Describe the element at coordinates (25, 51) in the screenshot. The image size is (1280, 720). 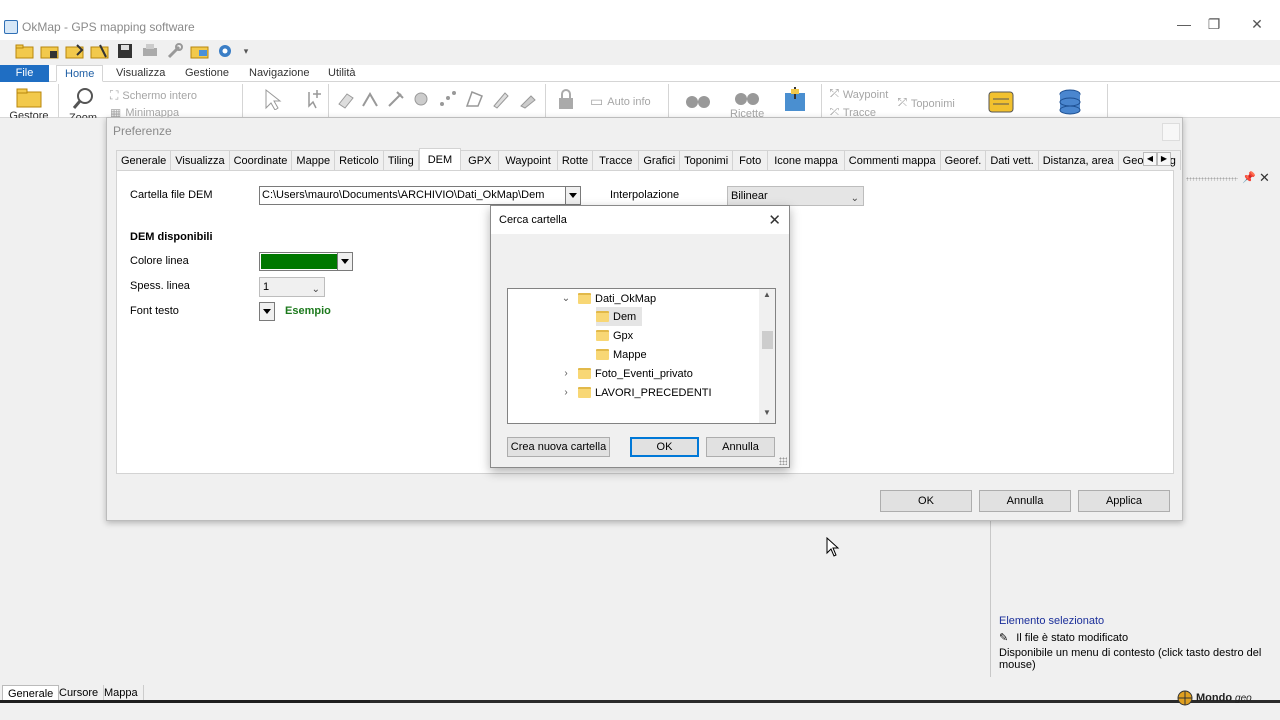
I see `open-folder-icon` at that location.